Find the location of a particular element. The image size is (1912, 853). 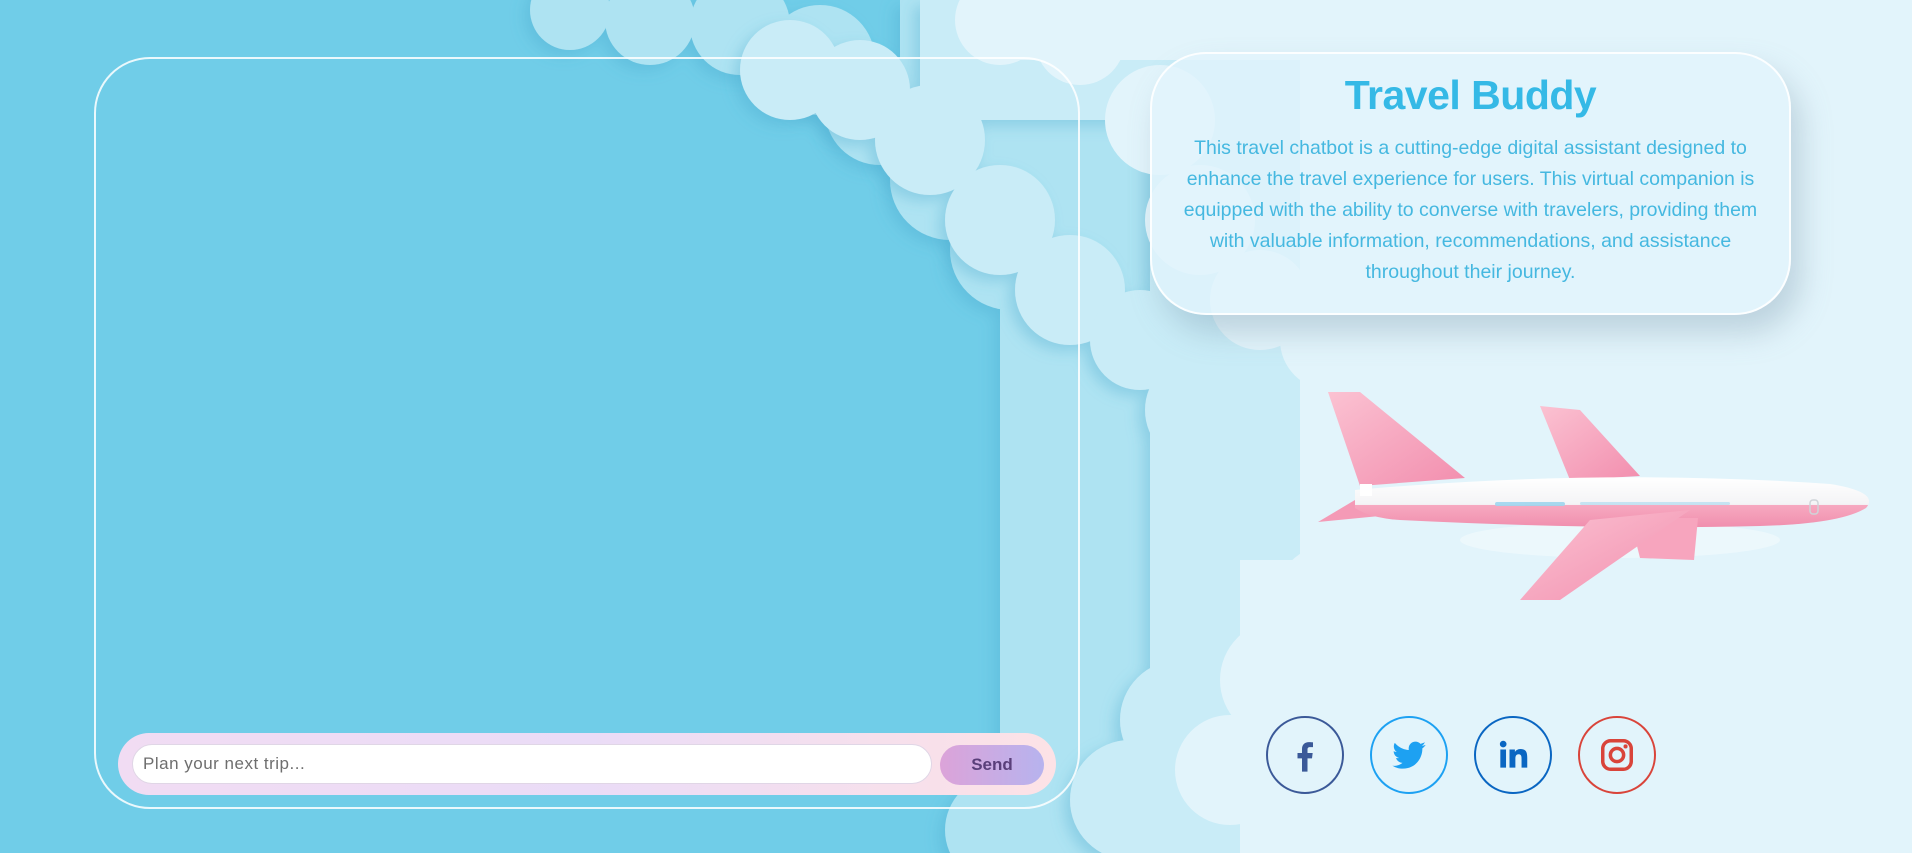

instagram-button is located at coordinates (1617, 755).